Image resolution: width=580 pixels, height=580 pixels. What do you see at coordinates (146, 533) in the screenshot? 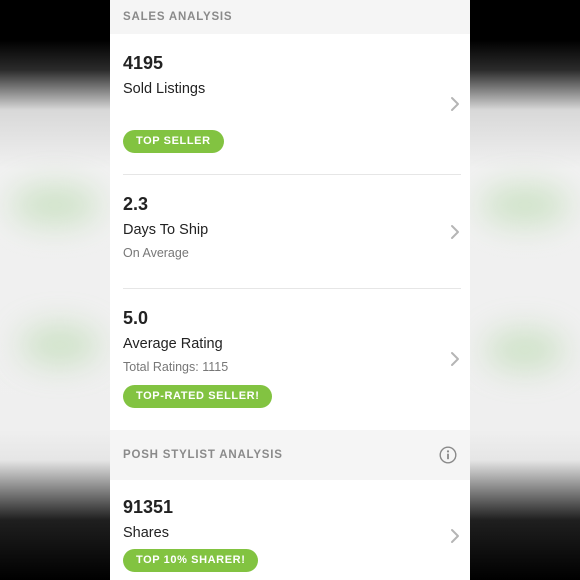
I see `shares-label: Shares` at bounding box center [146, 533].